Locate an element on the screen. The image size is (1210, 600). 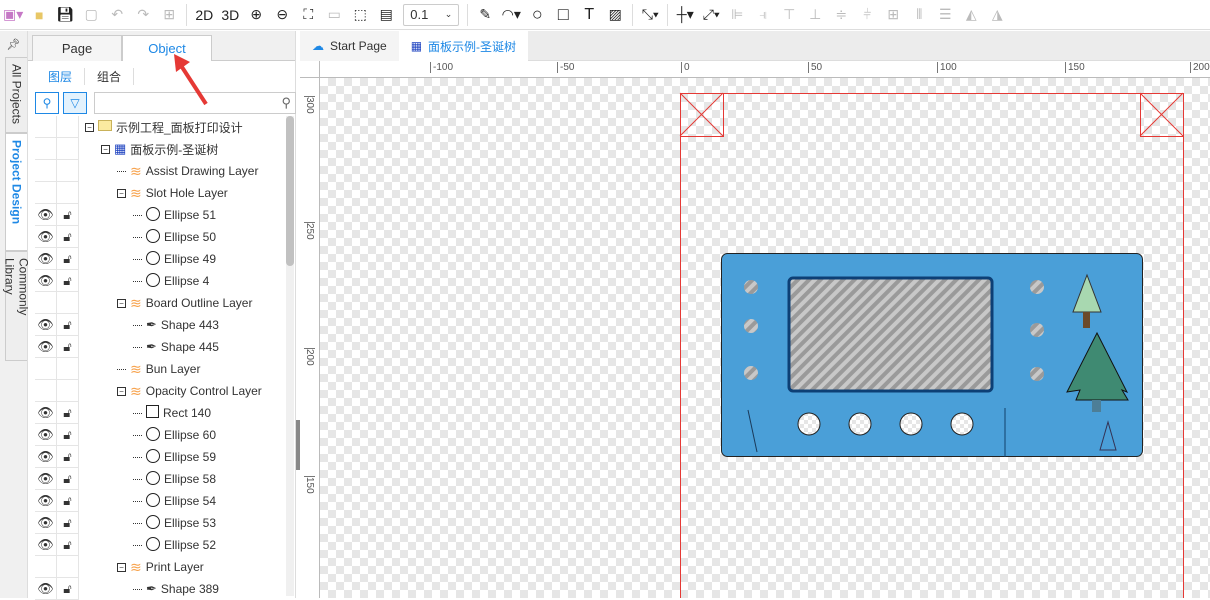
scrollbar is located at coordinates (290, 356).